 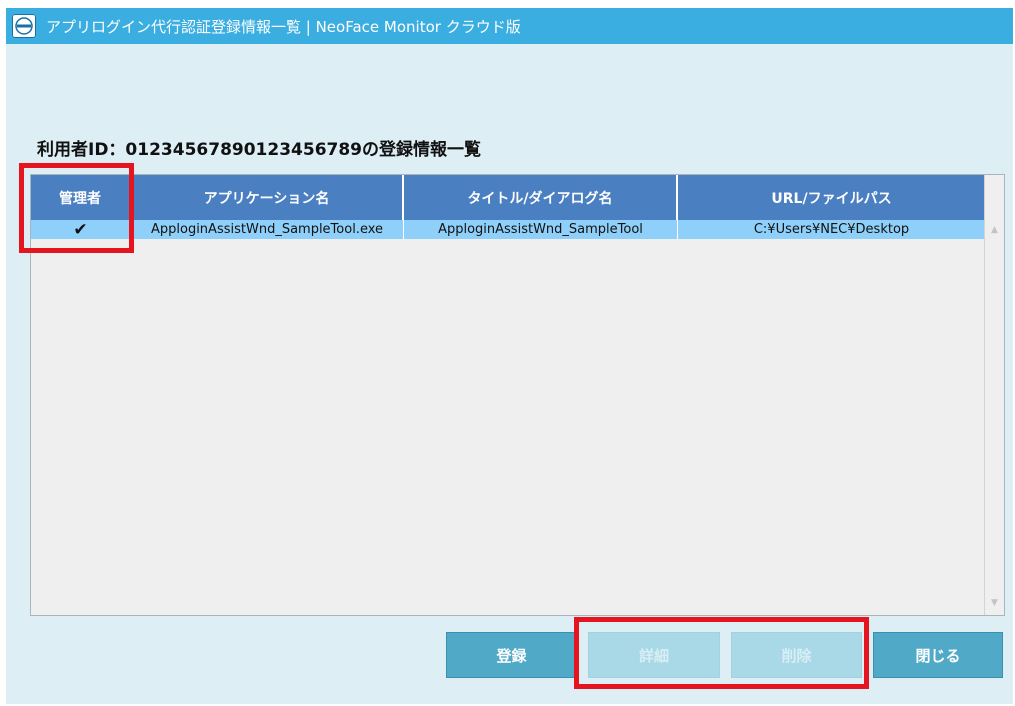 What do you see at coordinates (267, 197) in the screenshot?
I see `column-header-app-name: アプリケーション名` at bounding box center [267, 197].